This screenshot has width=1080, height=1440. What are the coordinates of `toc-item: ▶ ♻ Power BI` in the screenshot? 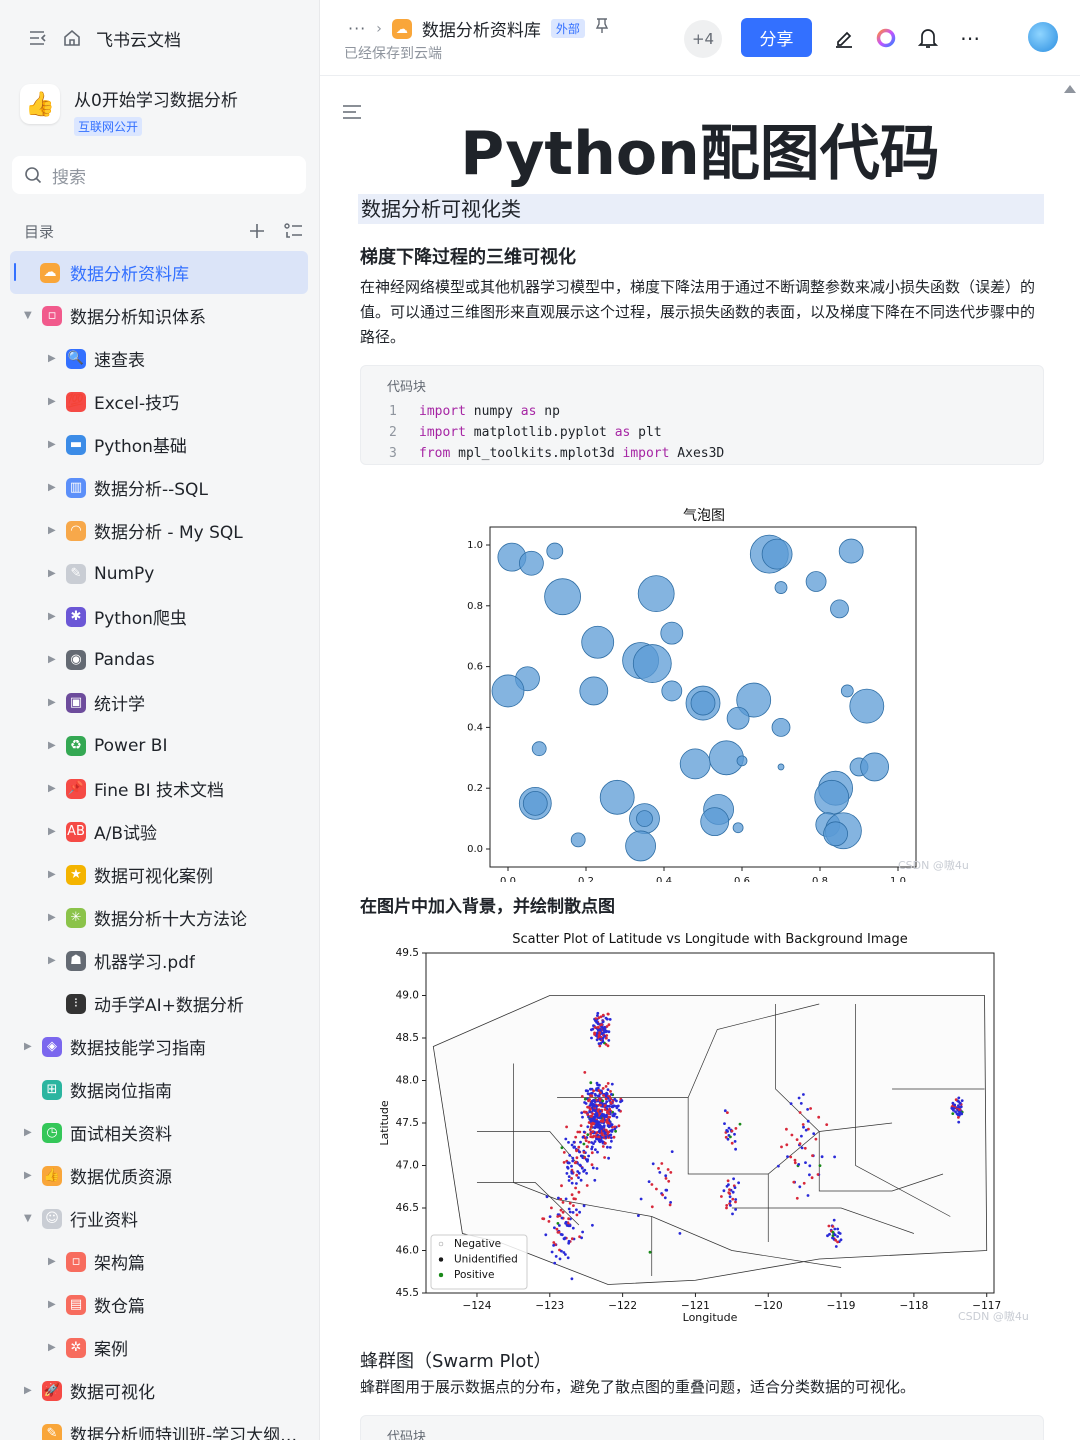 It's located at (159, 745).